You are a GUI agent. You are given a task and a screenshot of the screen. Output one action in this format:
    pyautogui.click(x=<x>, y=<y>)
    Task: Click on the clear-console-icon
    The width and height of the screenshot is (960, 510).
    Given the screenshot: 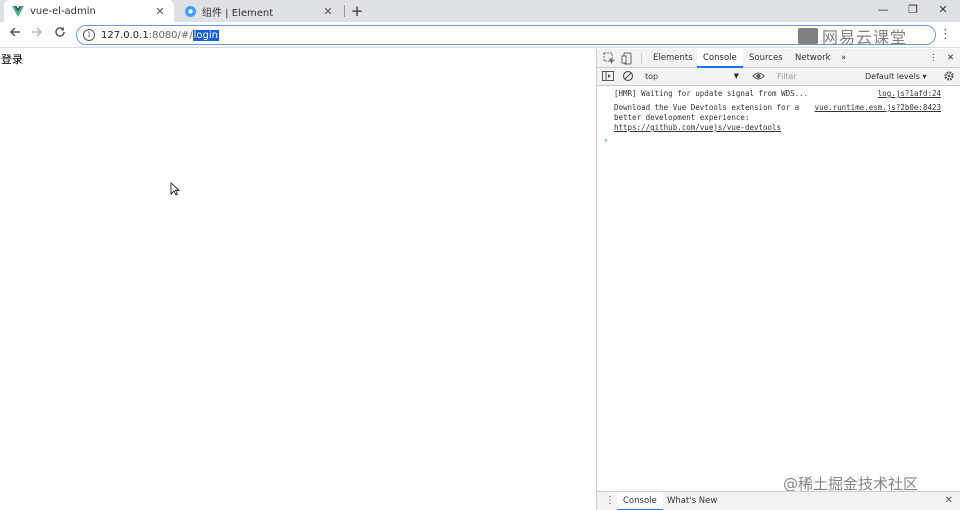 What is the action you would take?
    pyautogui.click(x=628, y=76)
    